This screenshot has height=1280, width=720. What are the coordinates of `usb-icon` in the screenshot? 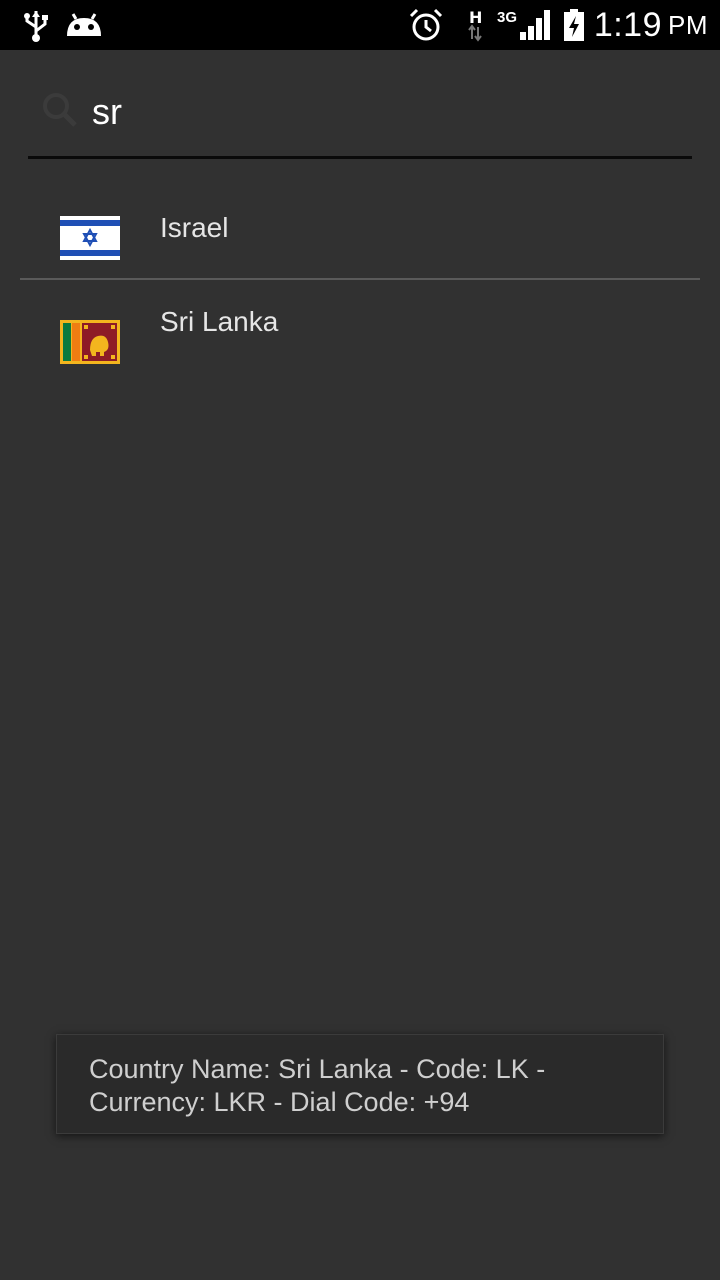 It's located at (36, 25).